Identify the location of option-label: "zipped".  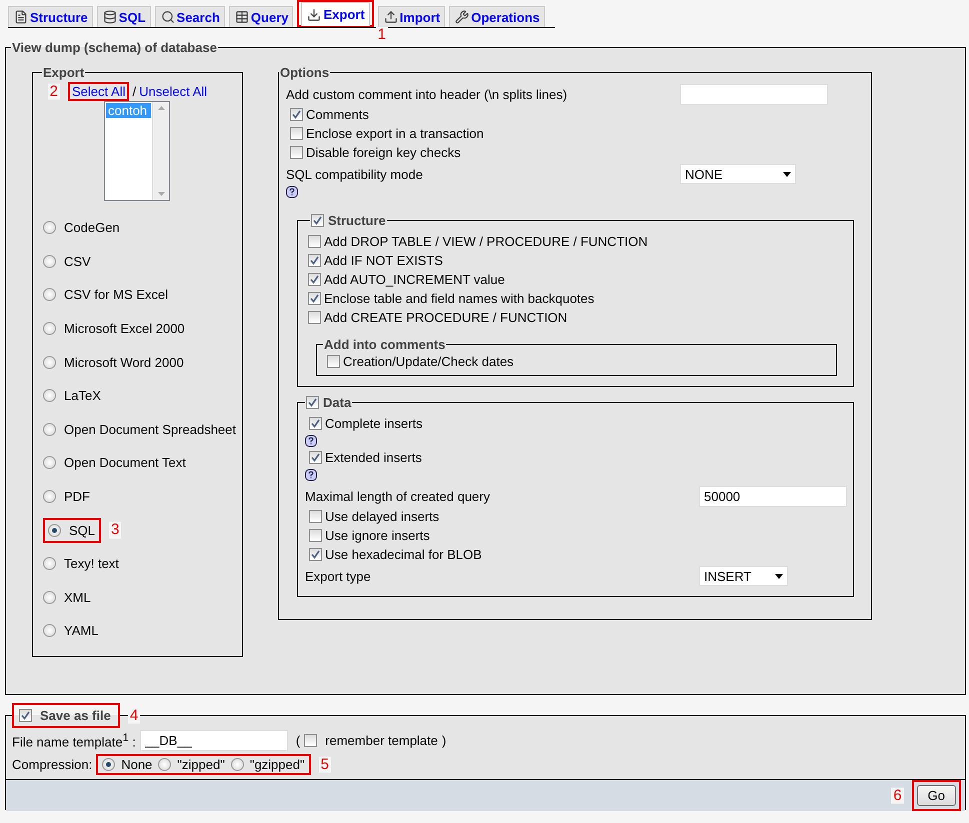
(201, 764).